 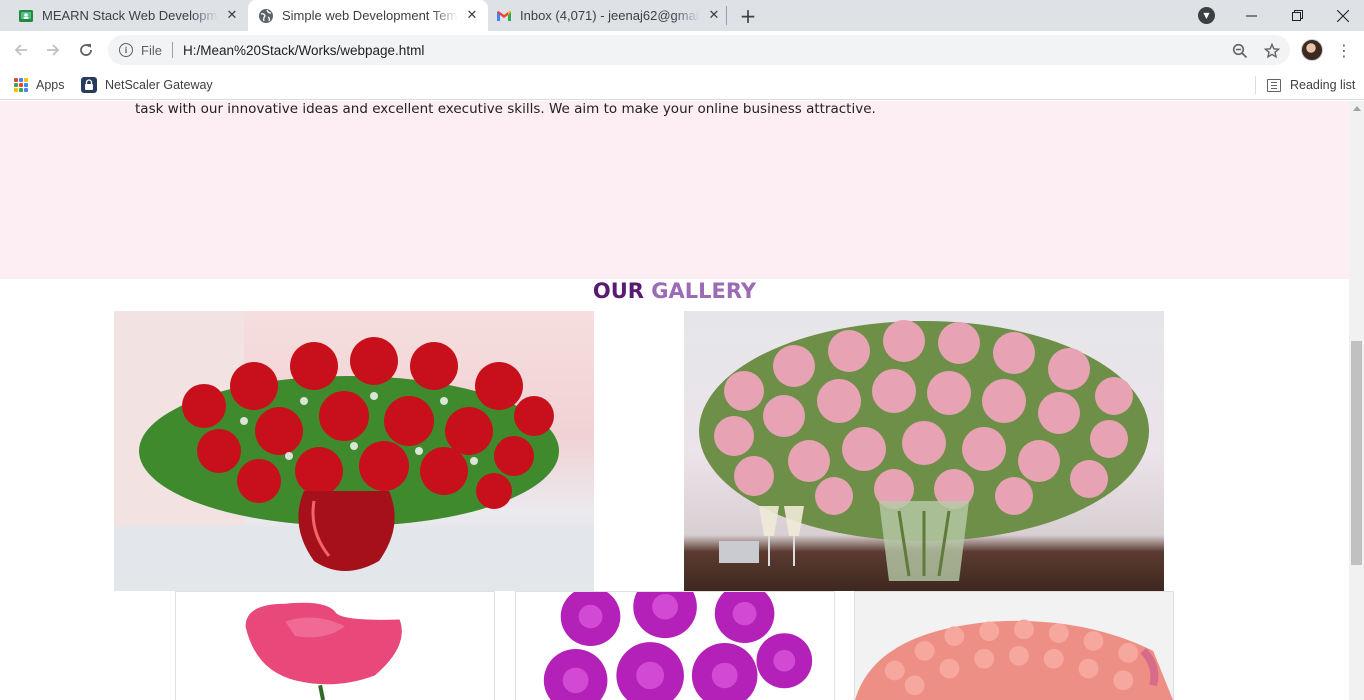 What do you see at coordinates (1357, 108) in the screenshot?
I see `scroll-up-icon` at bounding box center [1357, 108].